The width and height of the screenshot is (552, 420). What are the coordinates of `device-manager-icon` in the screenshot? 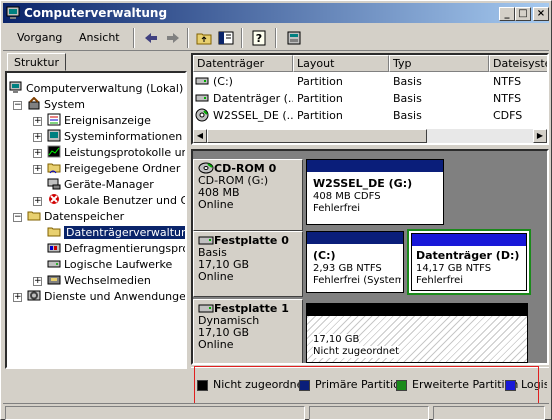 It's located at (54, 184).